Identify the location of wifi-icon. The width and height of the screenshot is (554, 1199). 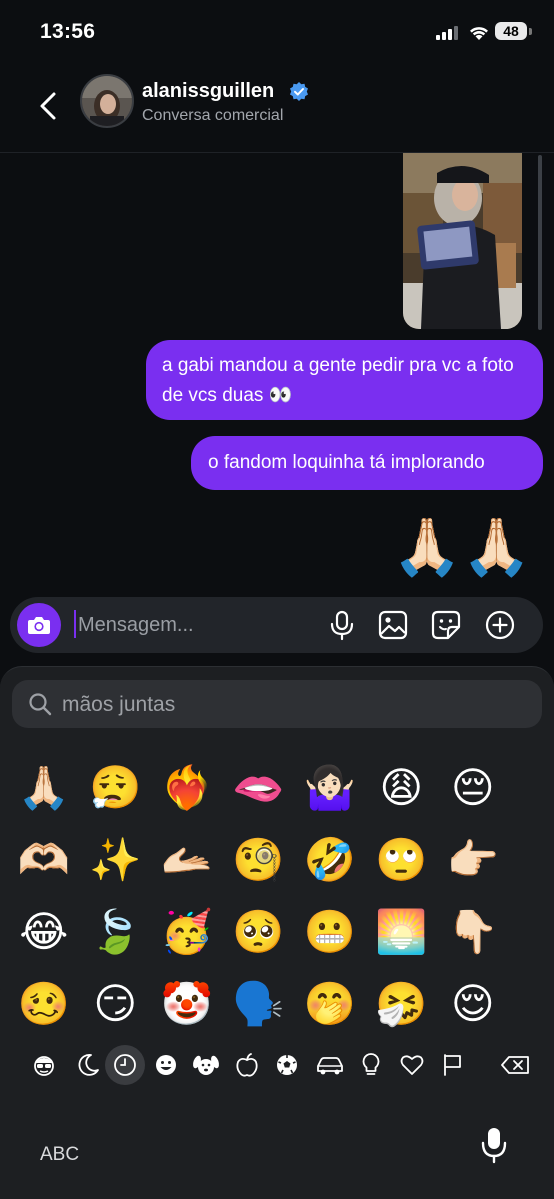
(479, 33).